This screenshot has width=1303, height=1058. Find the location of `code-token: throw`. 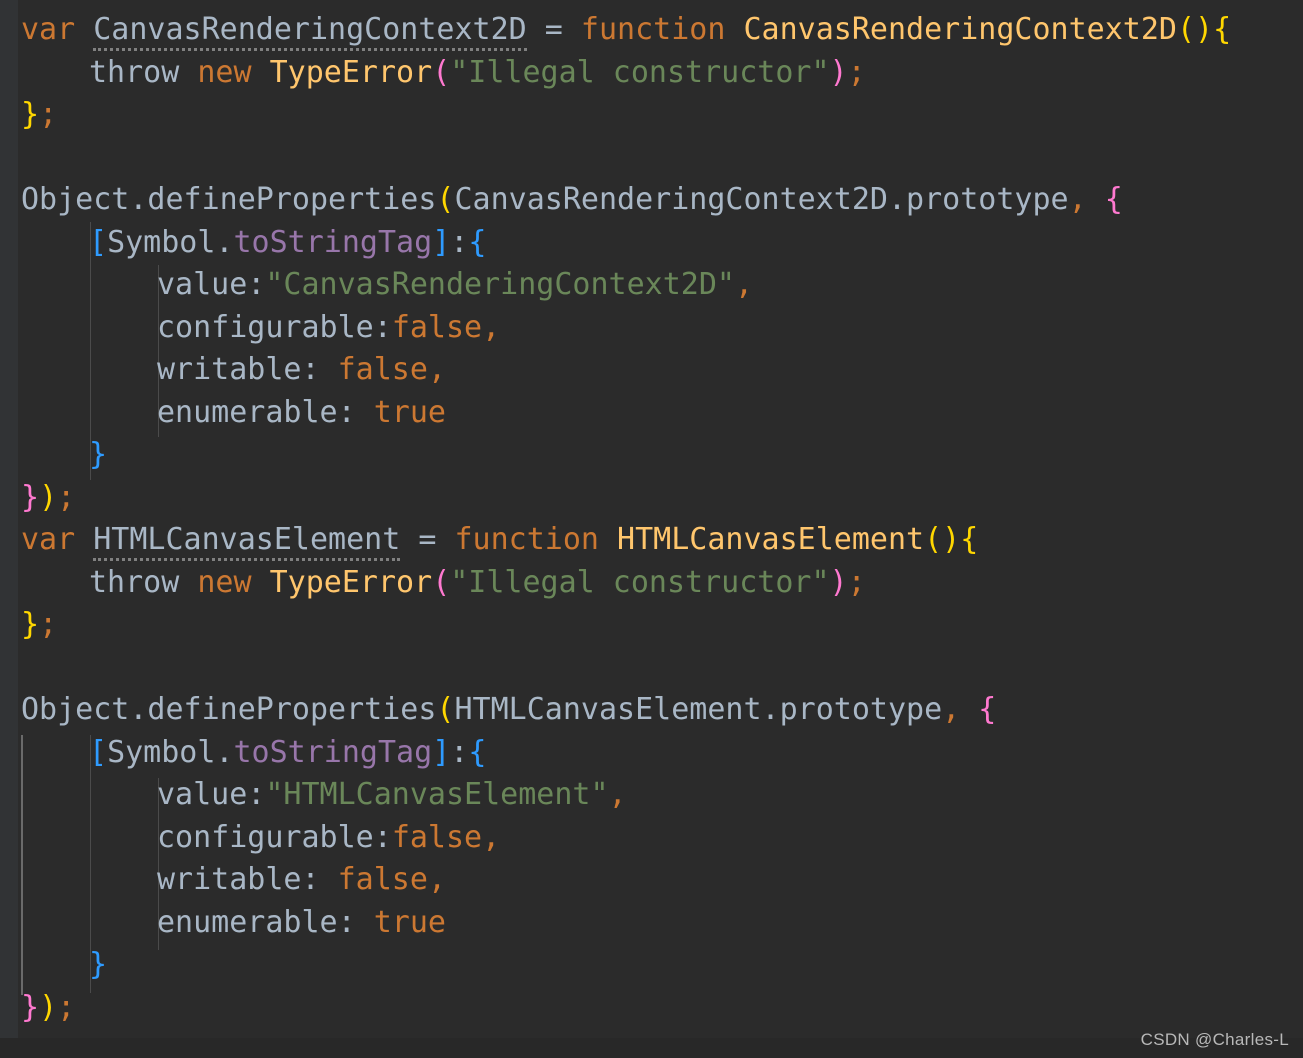

code-token: throw is located at coordinates (134, 582).